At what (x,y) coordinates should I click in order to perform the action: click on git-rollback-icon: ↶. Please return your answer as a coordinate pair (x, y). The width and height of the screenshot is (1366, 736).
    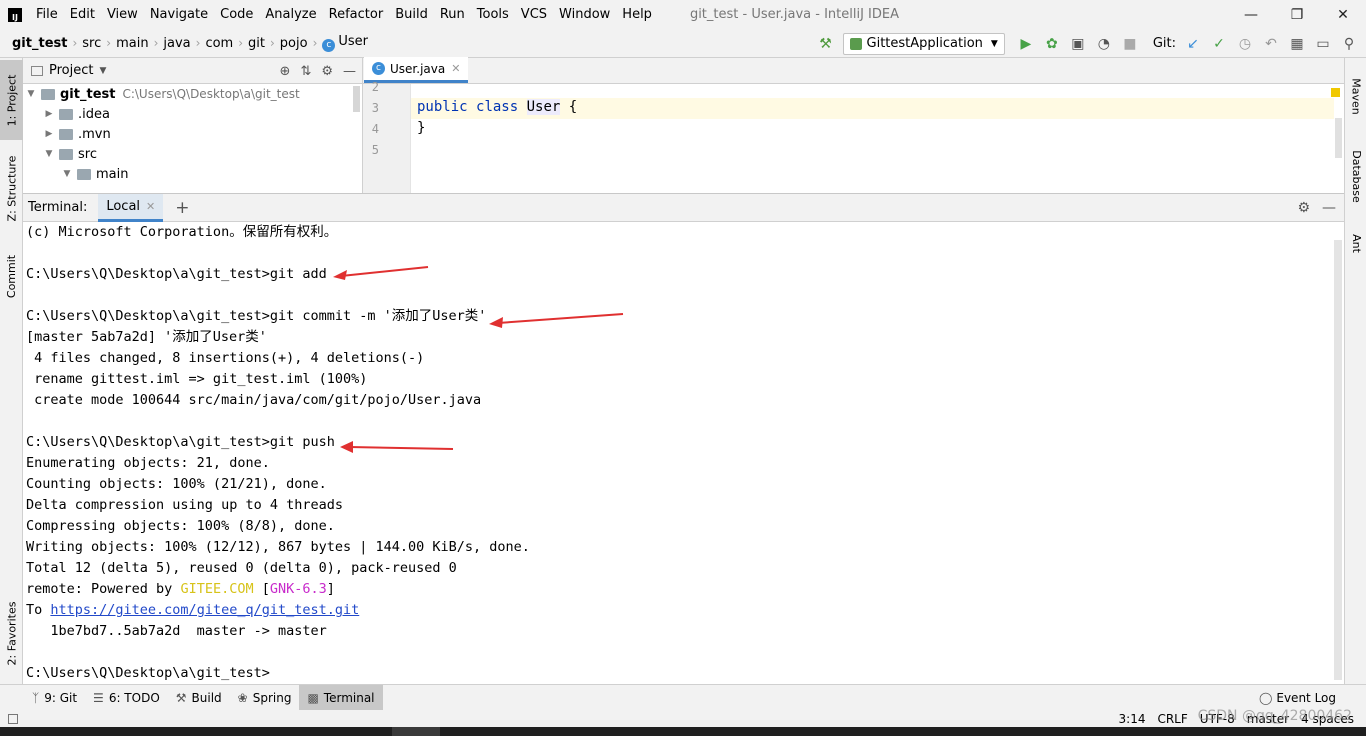
    Looking at the image, I should click on (1271, 44).